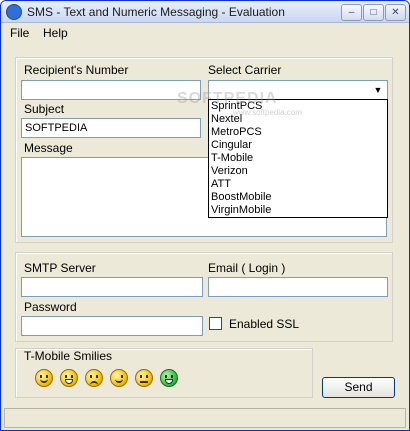 This screenshot has width=410, height=431. I want to click on subject-input: SOFTPEDIA, so click(111, 128).